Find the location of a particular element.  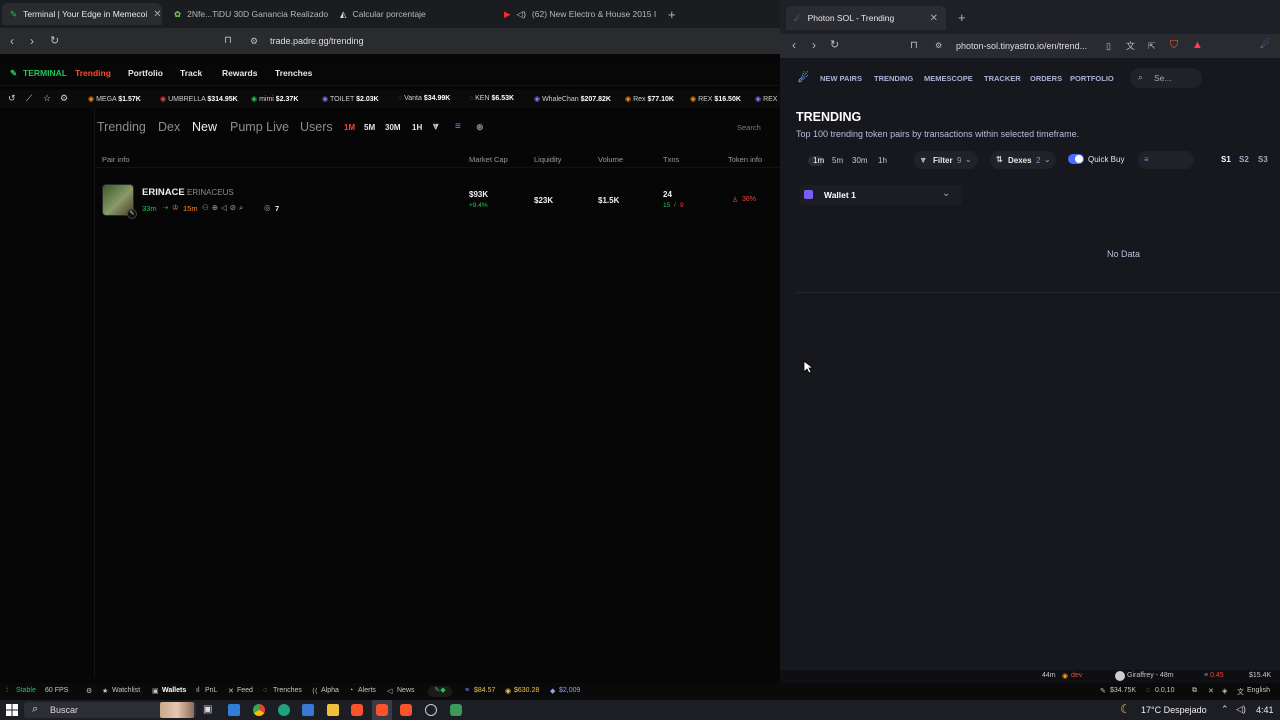

new-tab-button: + is located at coordinates (672, 14).